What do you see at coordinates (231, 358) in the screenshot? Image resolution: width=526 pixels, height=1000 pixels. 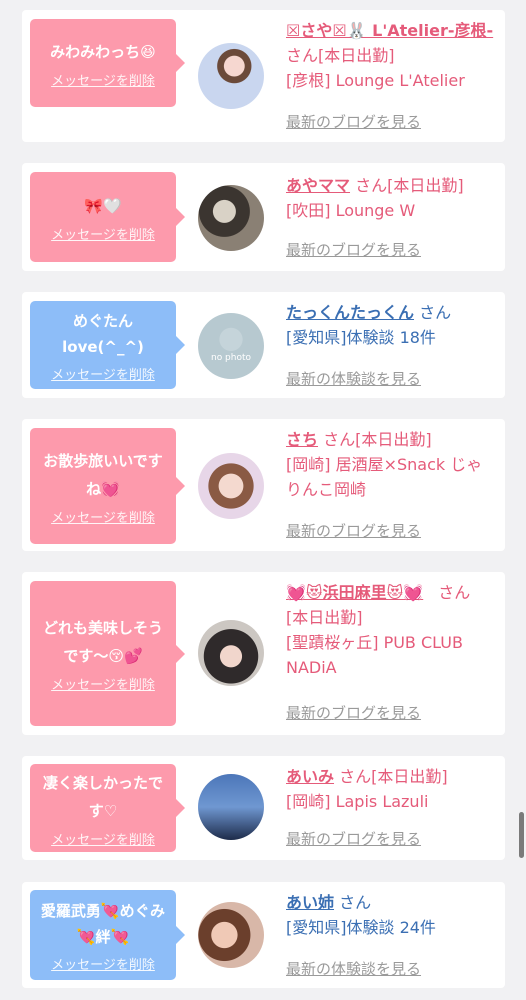 I see `no-photo-label: no photo` at bounding box center [231, 358].